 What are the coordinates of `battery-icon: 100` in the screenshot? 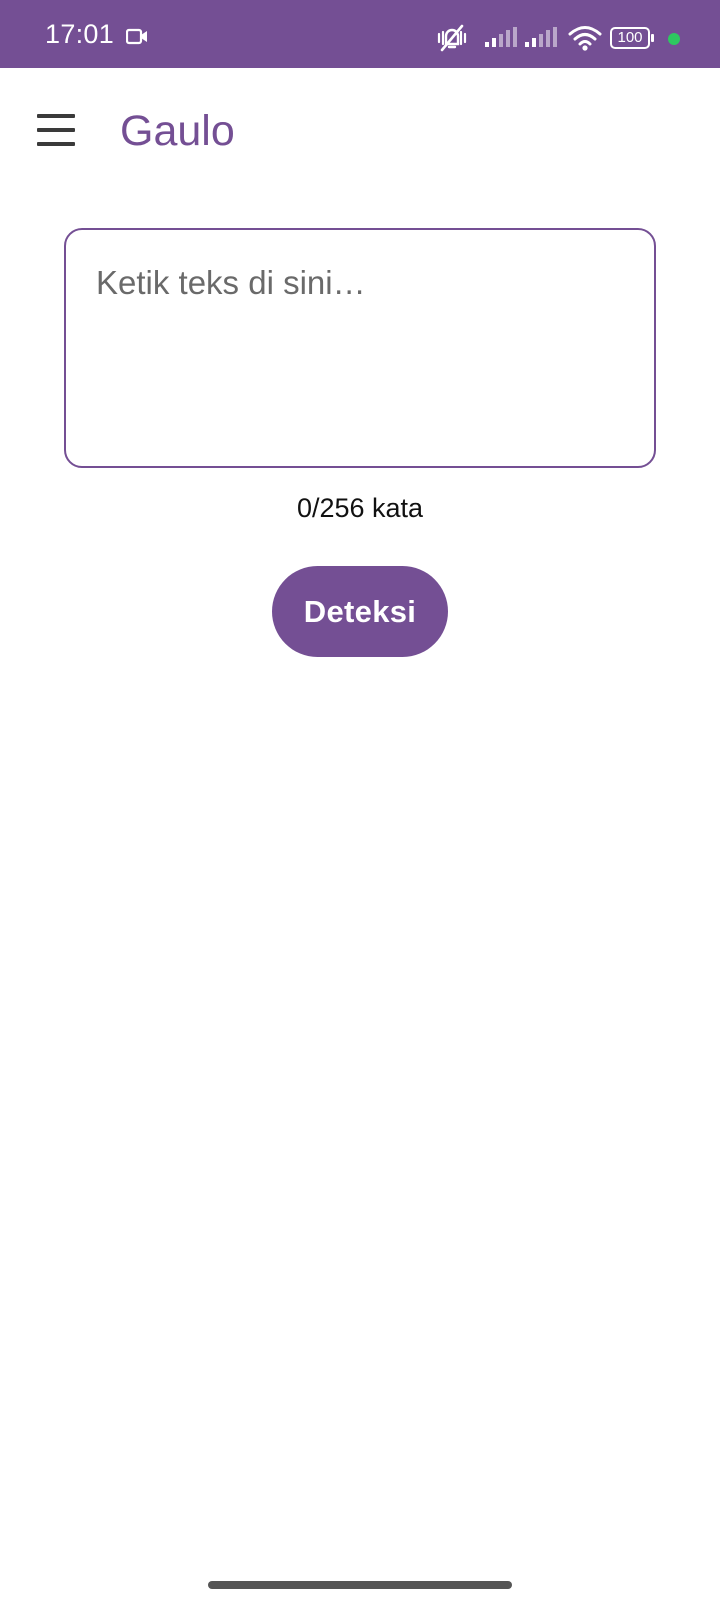 It's located at (632, 38).